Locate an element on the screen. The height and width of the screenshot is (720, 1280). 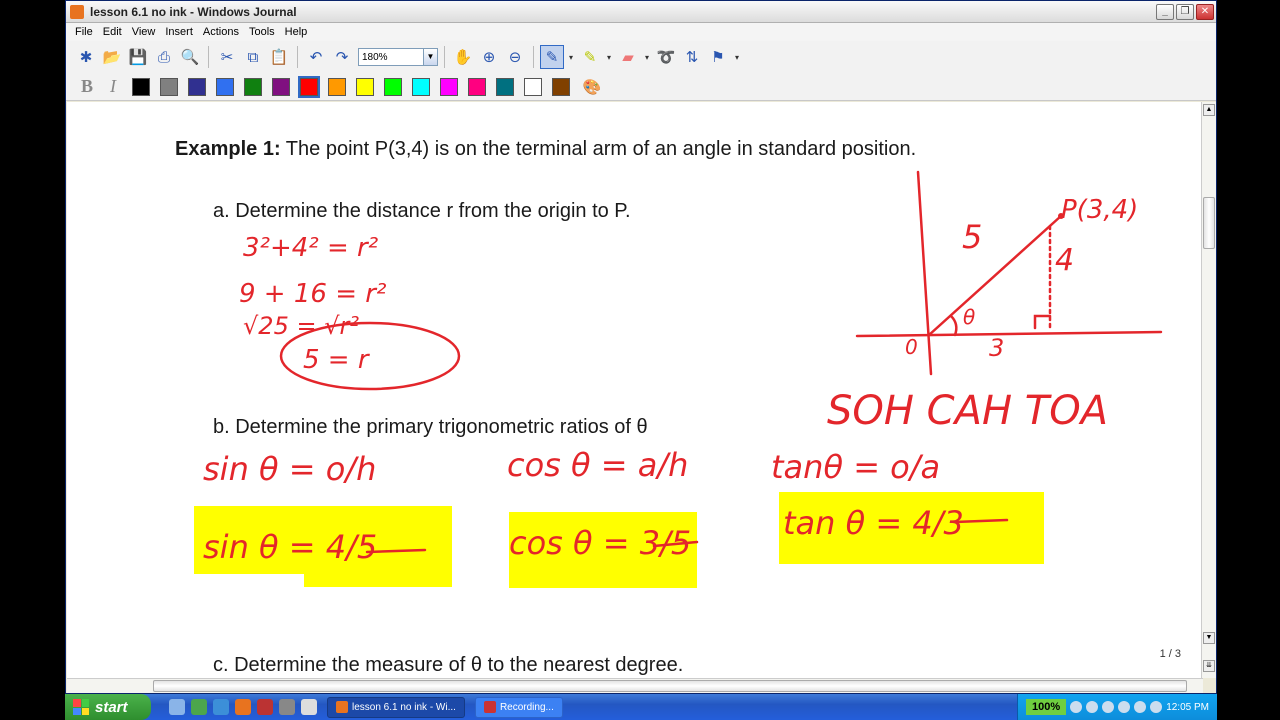
close-button: ✕ is located at coordinates (1205, 11).